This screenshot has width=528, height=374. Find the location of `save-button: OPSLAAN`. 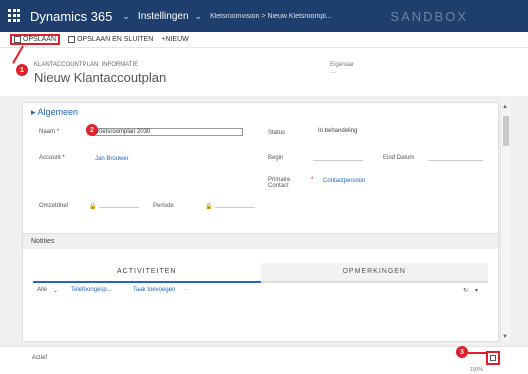

save-button: OPSLAAN is located at coordinates (35, 39).